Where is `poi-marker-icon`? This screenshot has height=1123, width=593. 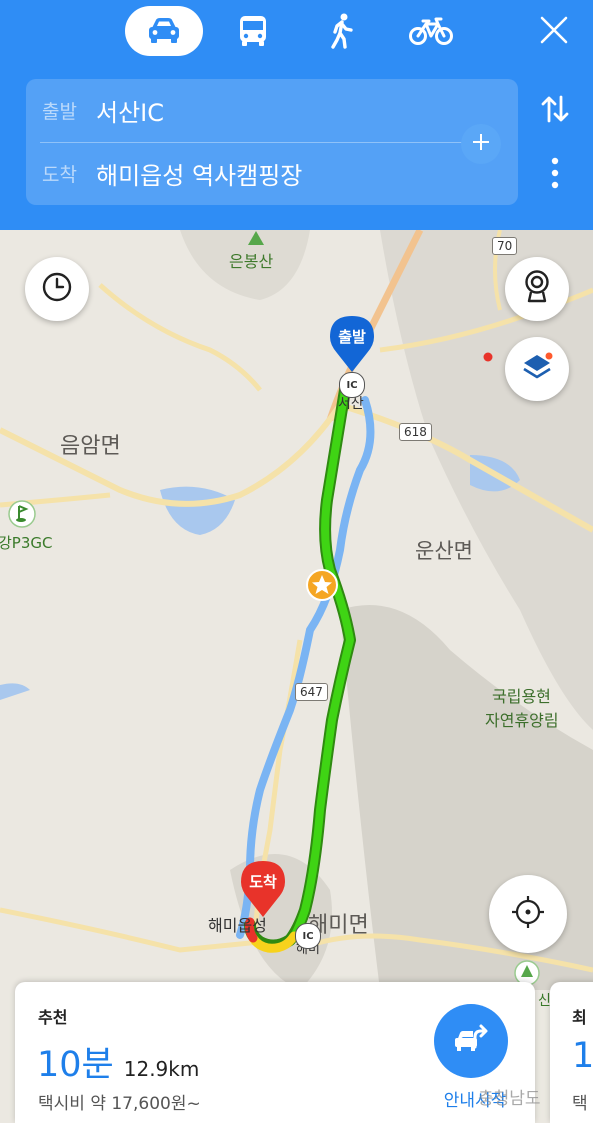
poi-marker-icon is located at coordinates (488, 356).